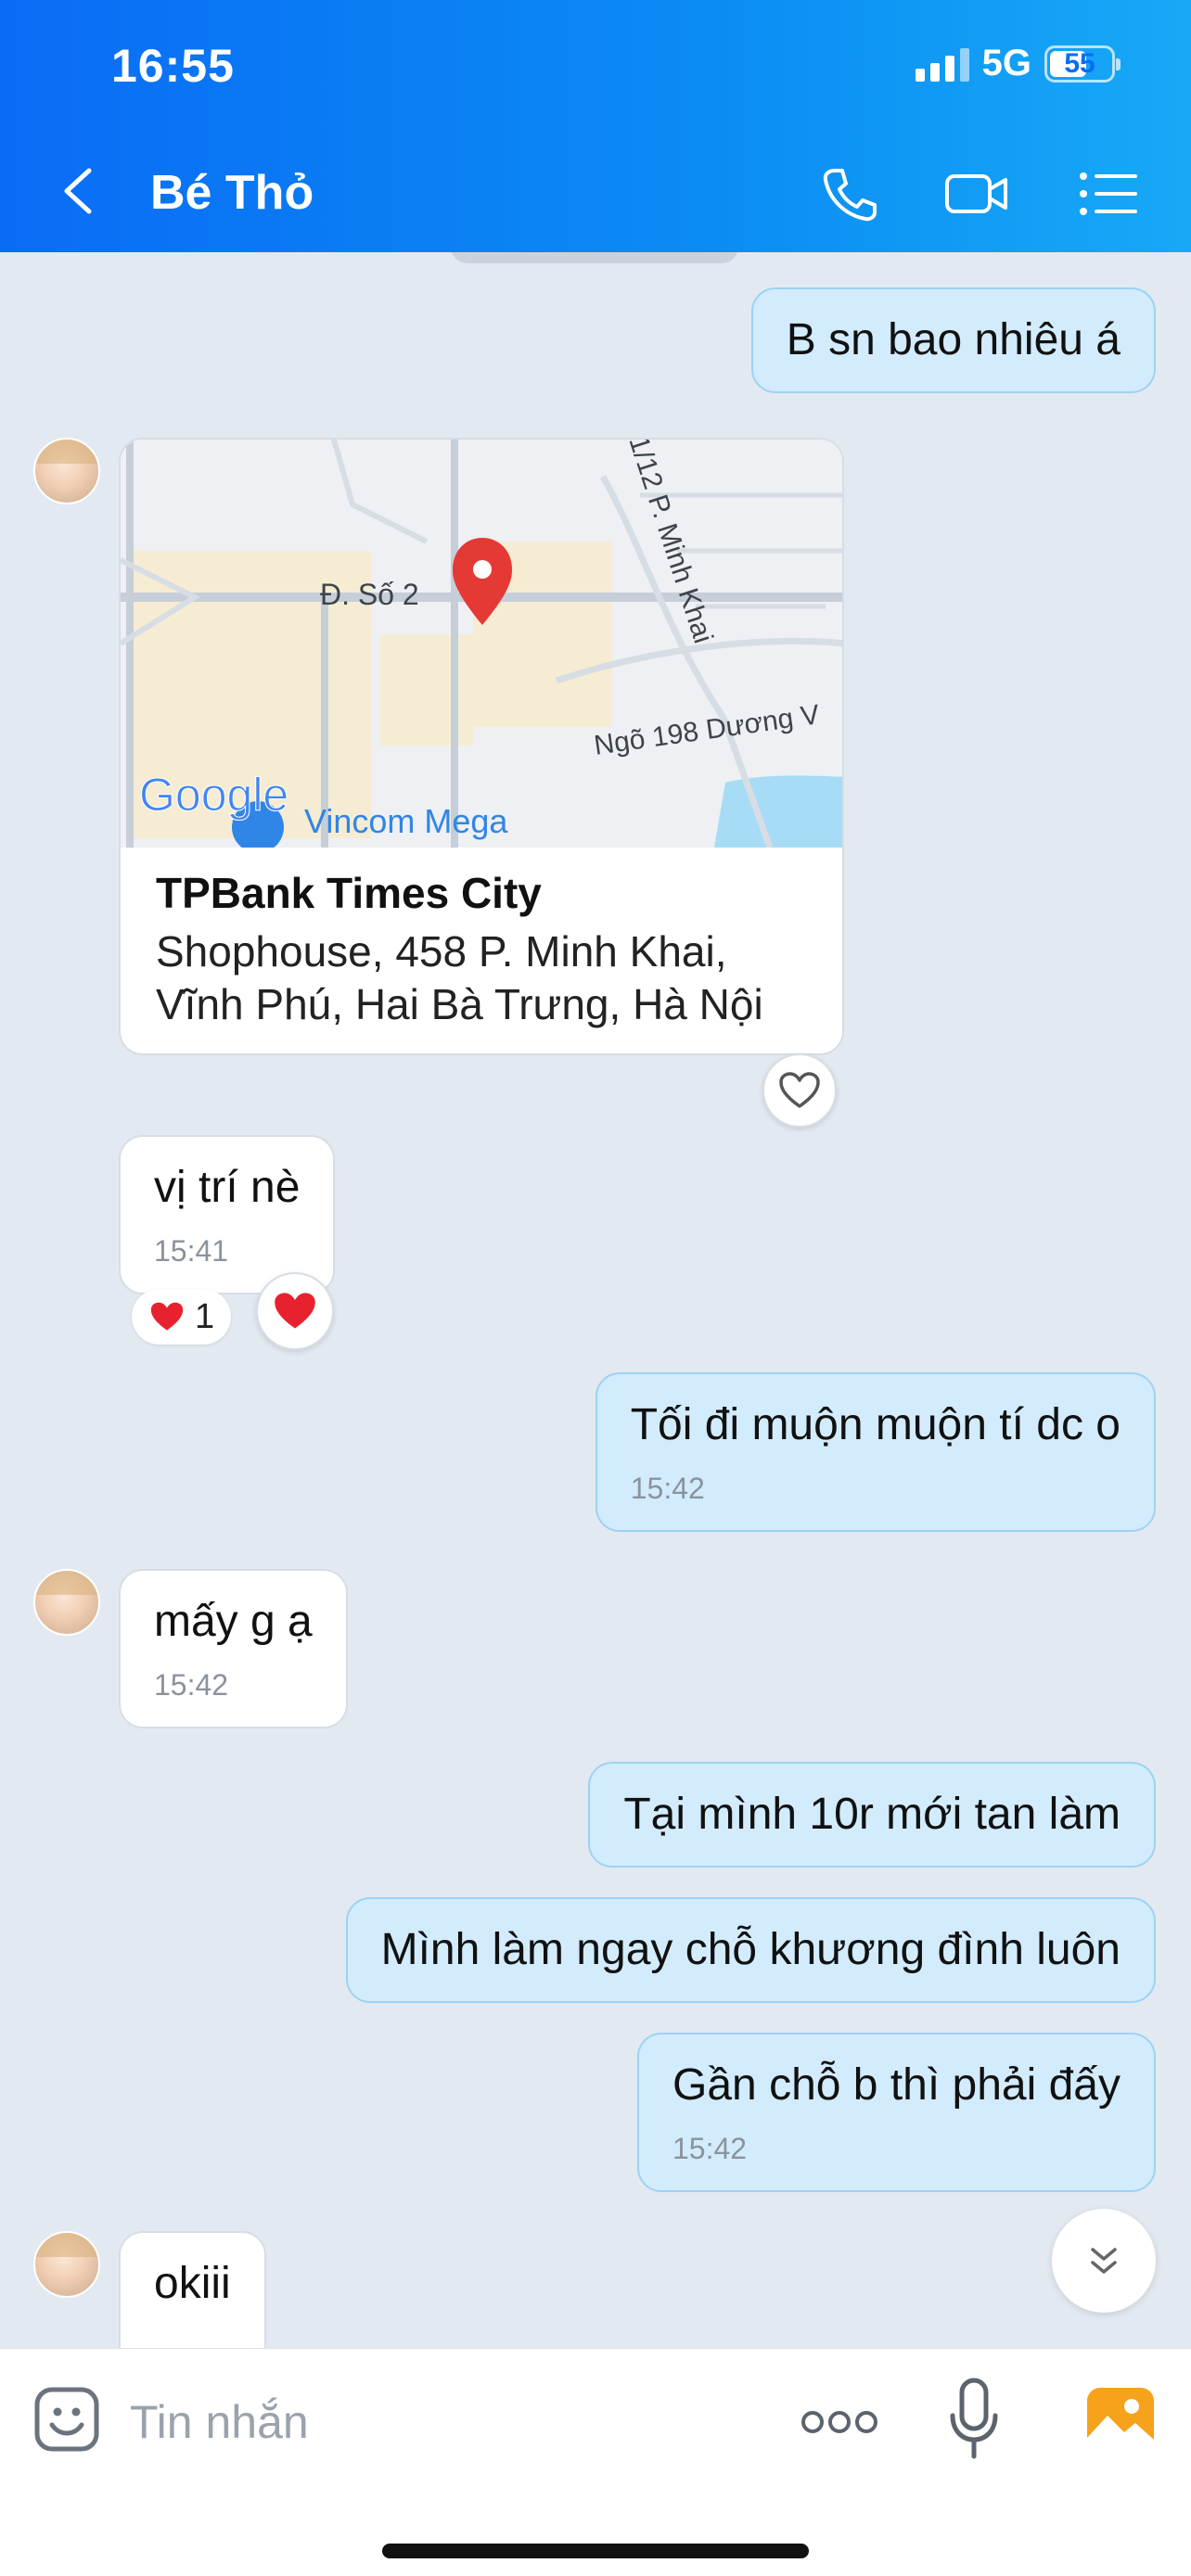  I want to click on reaction-button, so click(295, 1311).